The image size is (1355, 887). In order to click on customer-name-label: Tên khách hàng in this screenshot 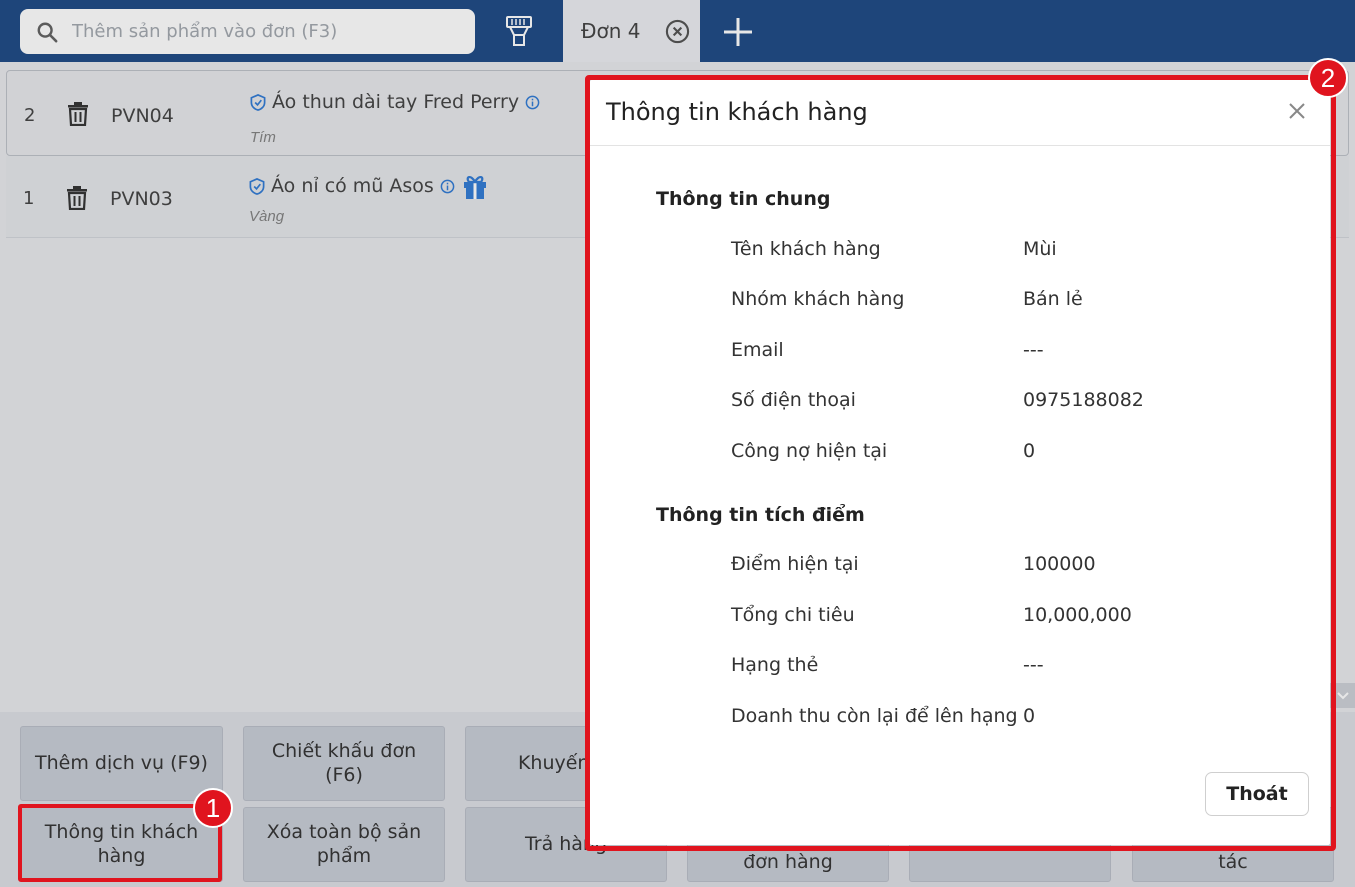, I will do `click(806, 249)`.